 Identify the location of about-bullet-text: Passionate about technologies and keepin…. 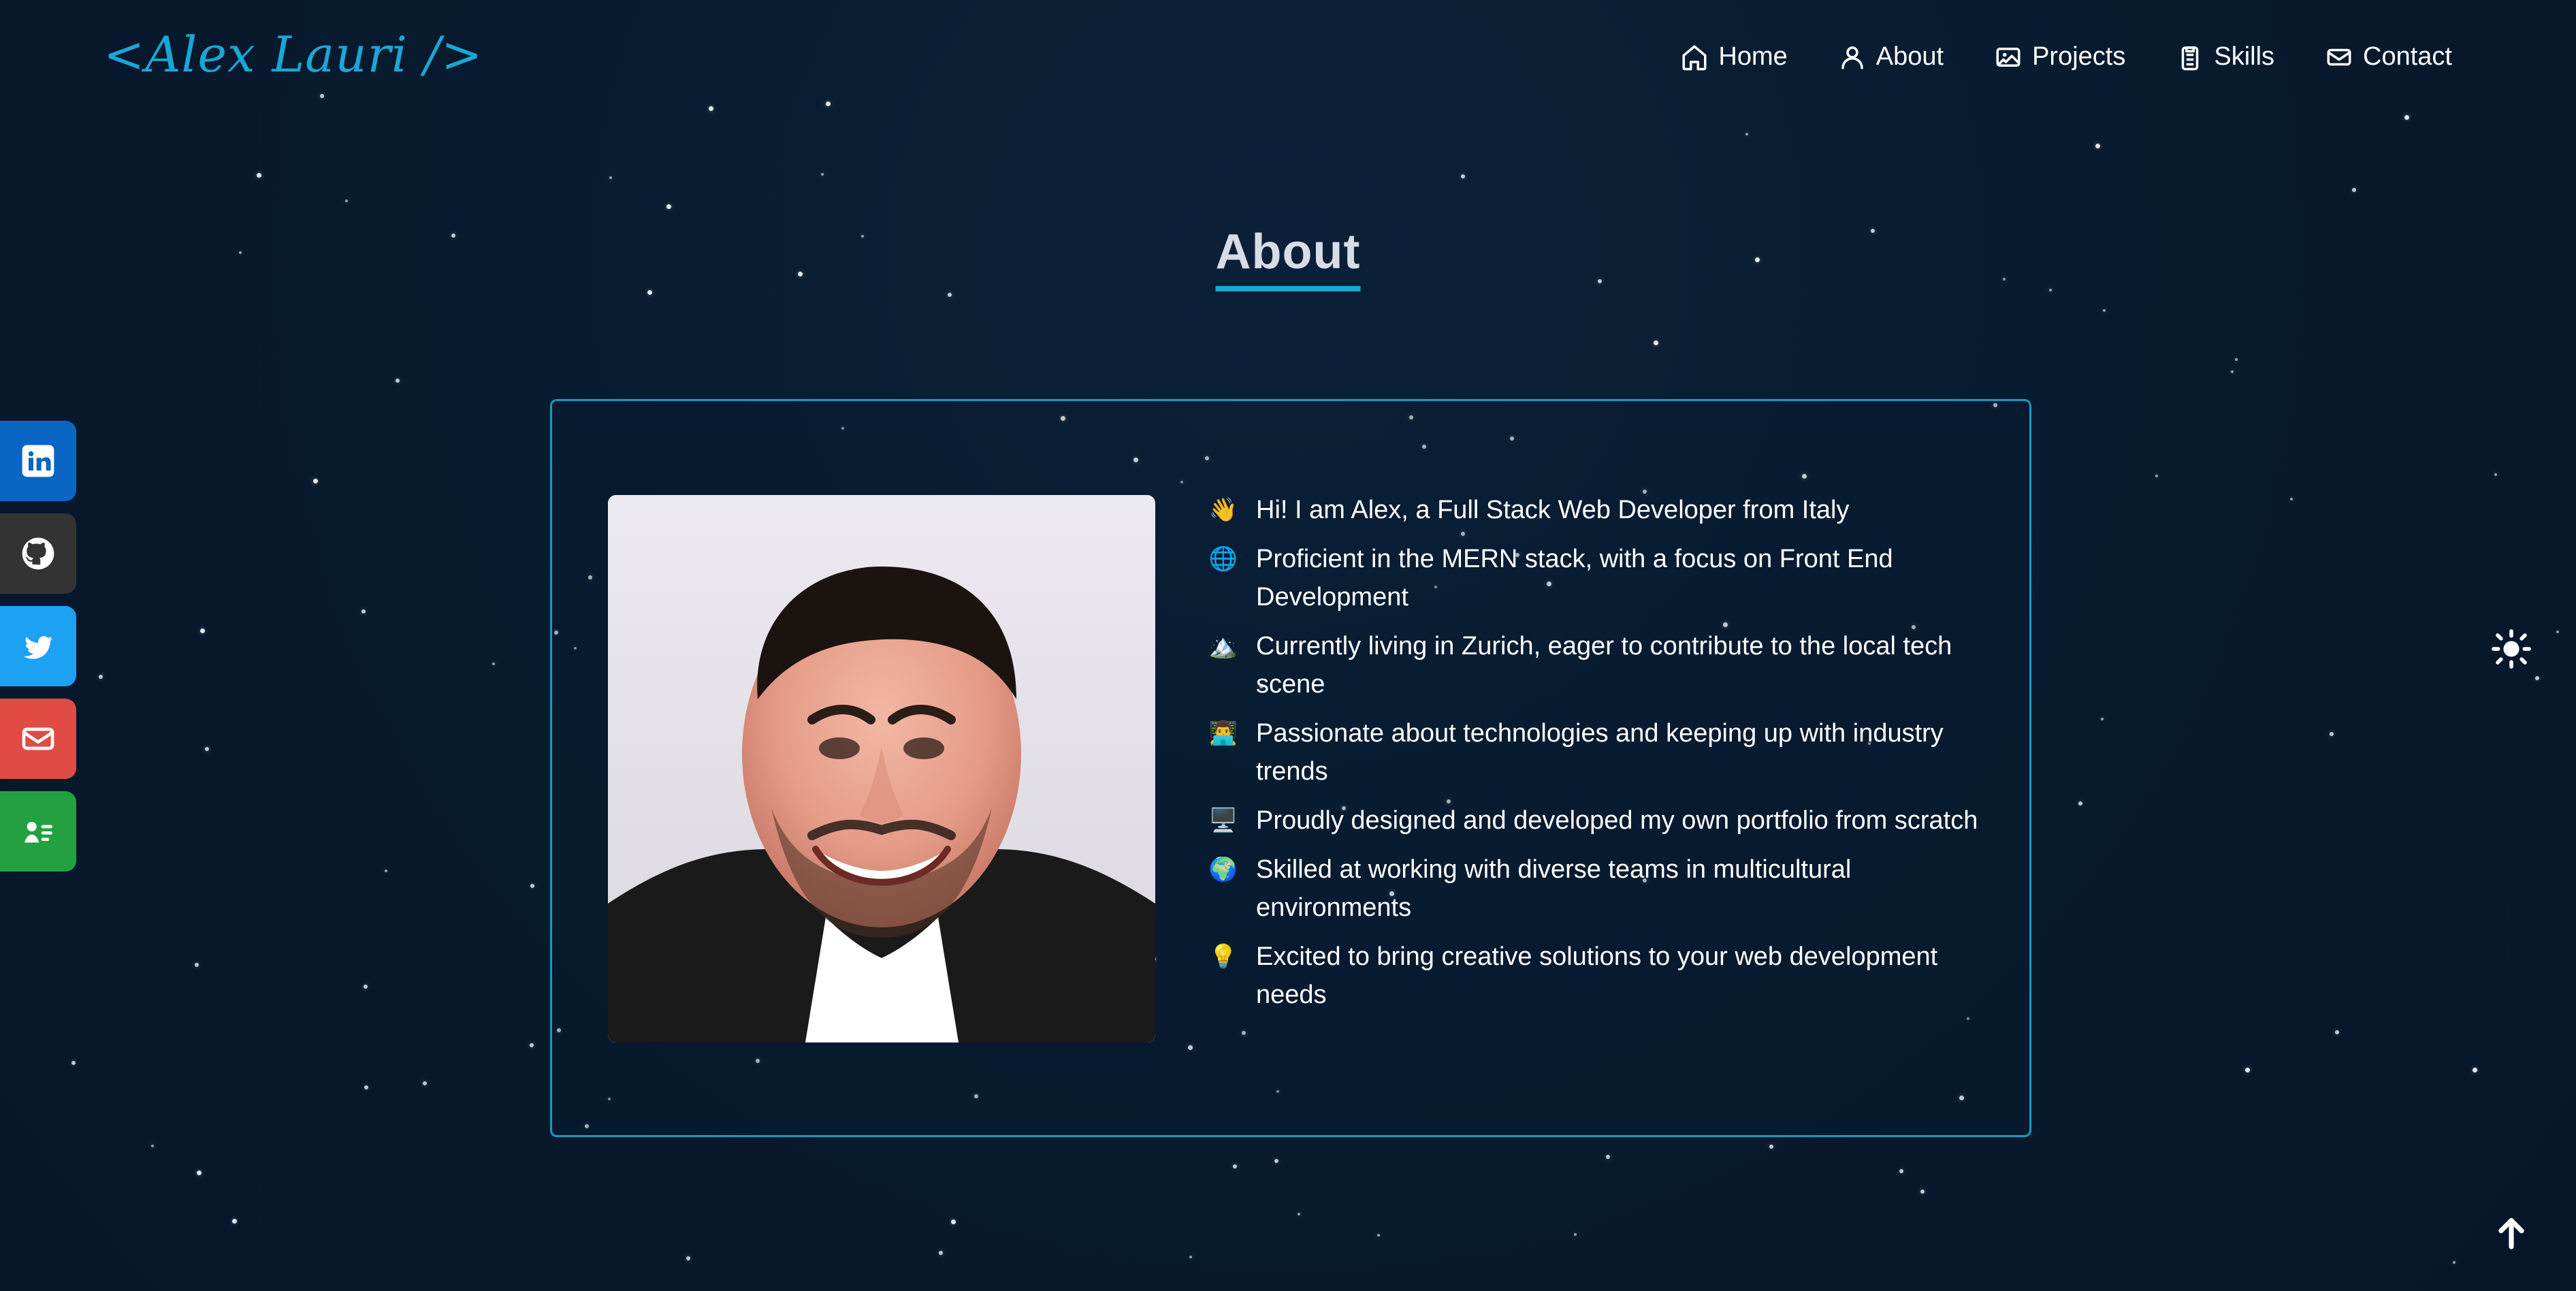
(1600, 752).